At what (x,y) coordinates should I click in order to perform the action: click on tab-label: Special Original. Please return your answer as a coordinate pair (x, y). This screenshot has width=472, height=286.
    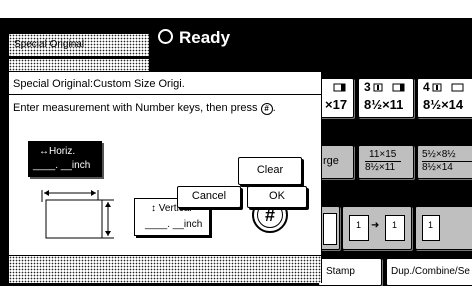
    Looking at the image, I should click on (49, 44).